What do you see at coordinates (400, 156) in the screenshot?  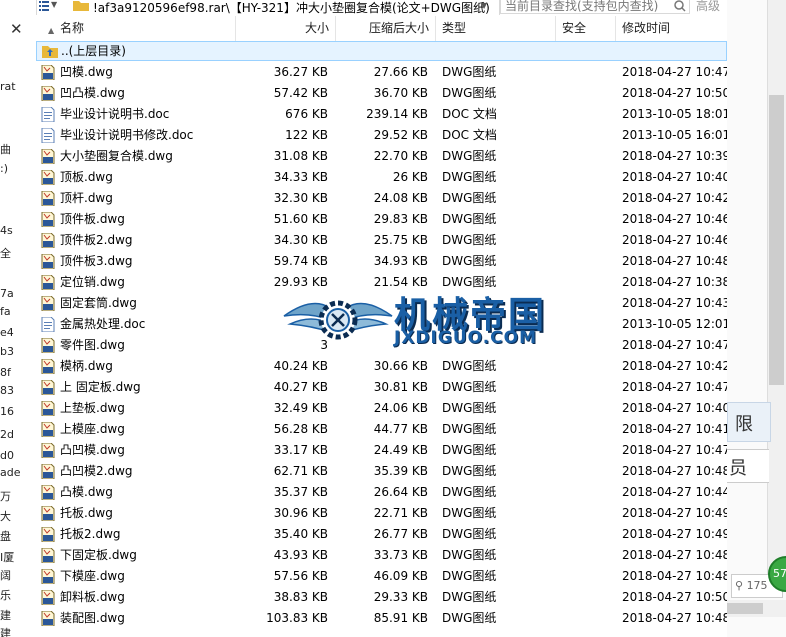 I see `file-compressed-size: 22.70 KB` at bounding box center [400, 156].